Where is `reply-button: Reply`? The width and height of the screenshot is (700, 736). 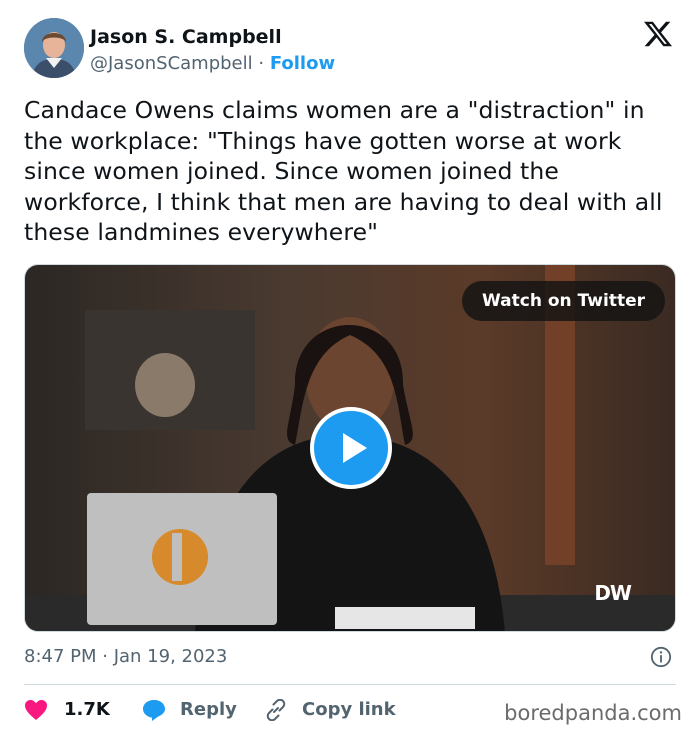
reply-button: Reply is located at coordinates (197, 710).